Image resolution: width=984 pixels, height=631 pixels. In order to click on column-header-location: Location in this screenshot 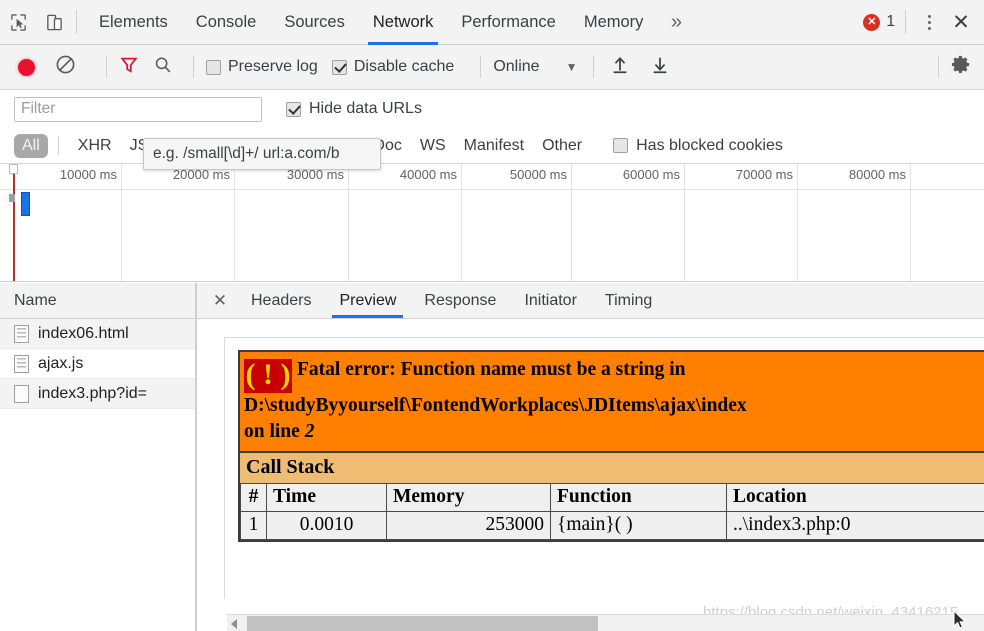, I will do `click(855, 497)`.